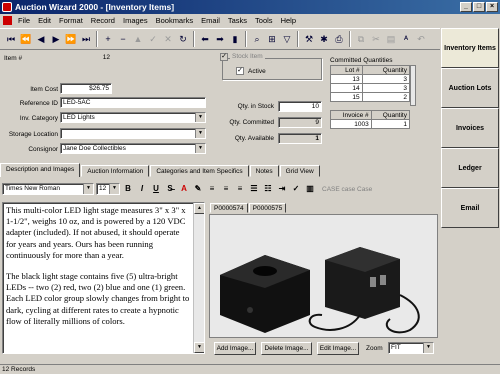 This screenshot has height=374, width=500. What do you see at coordinates (135, 20) in the screenshot?
I see `menu-images: Images` at bounding box center [135, 20].